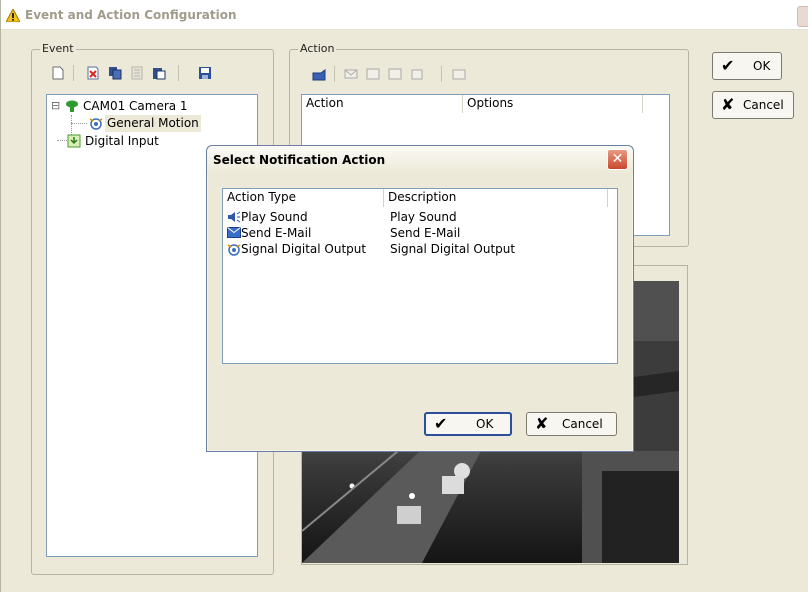 The height and width of the screenshot is (592, 808). I want to click on list-item-send-email: Send E-Mail Send E-Mail, so click(420, 233).